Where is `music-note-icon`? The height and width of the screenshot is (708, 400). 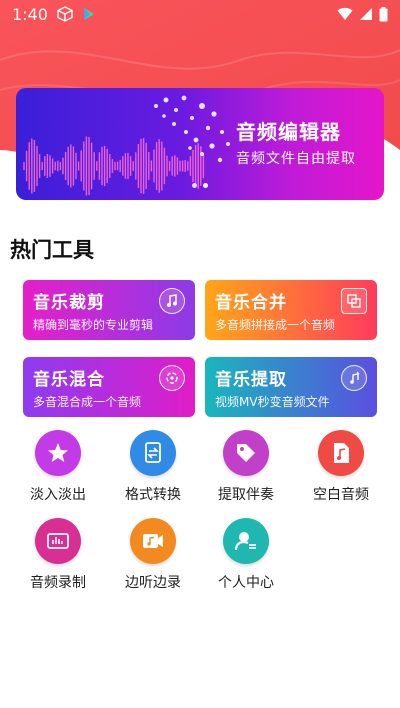
music-note-icon is located at coordinates (172, 301).